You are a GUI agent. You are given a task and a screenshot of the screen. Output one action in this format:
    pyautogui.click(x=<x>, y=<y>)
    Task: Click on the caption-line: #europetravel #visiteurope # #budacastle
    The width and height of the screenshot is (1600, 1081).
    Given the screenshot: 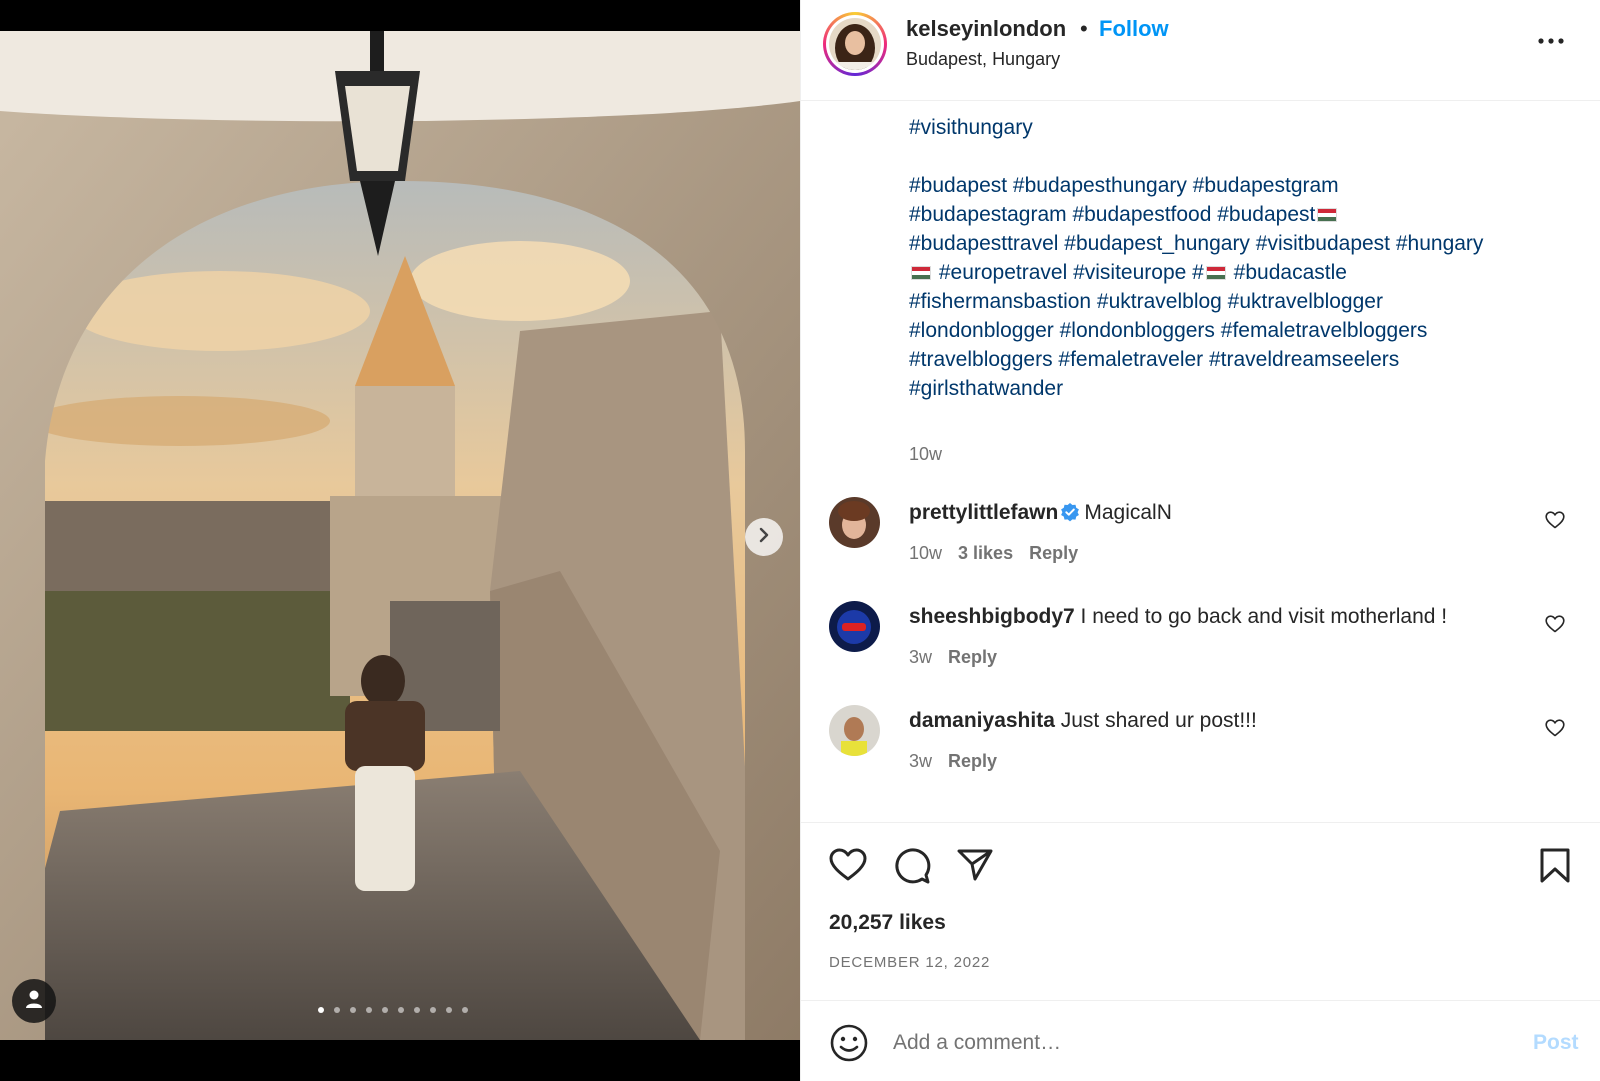 What is the action you would take?
    pyautogui.click(x=1239, y=272)
    